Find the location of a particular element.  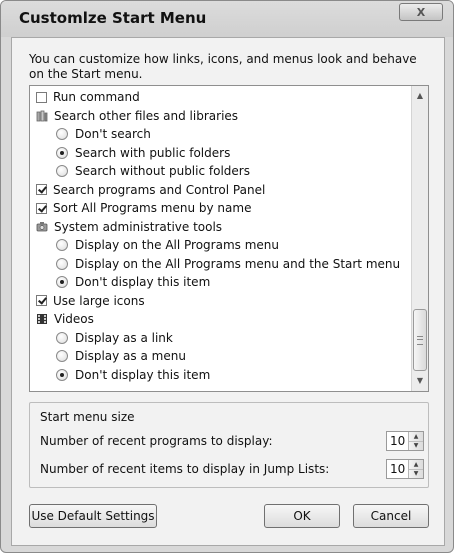

close-button: X is located at coordinates (421, 12).